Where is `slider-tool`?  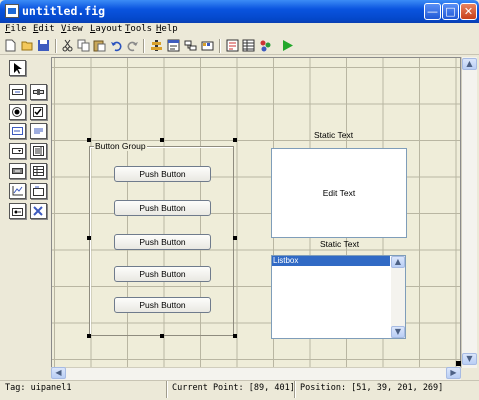 slider-tool is located at coordinates (38, 92).